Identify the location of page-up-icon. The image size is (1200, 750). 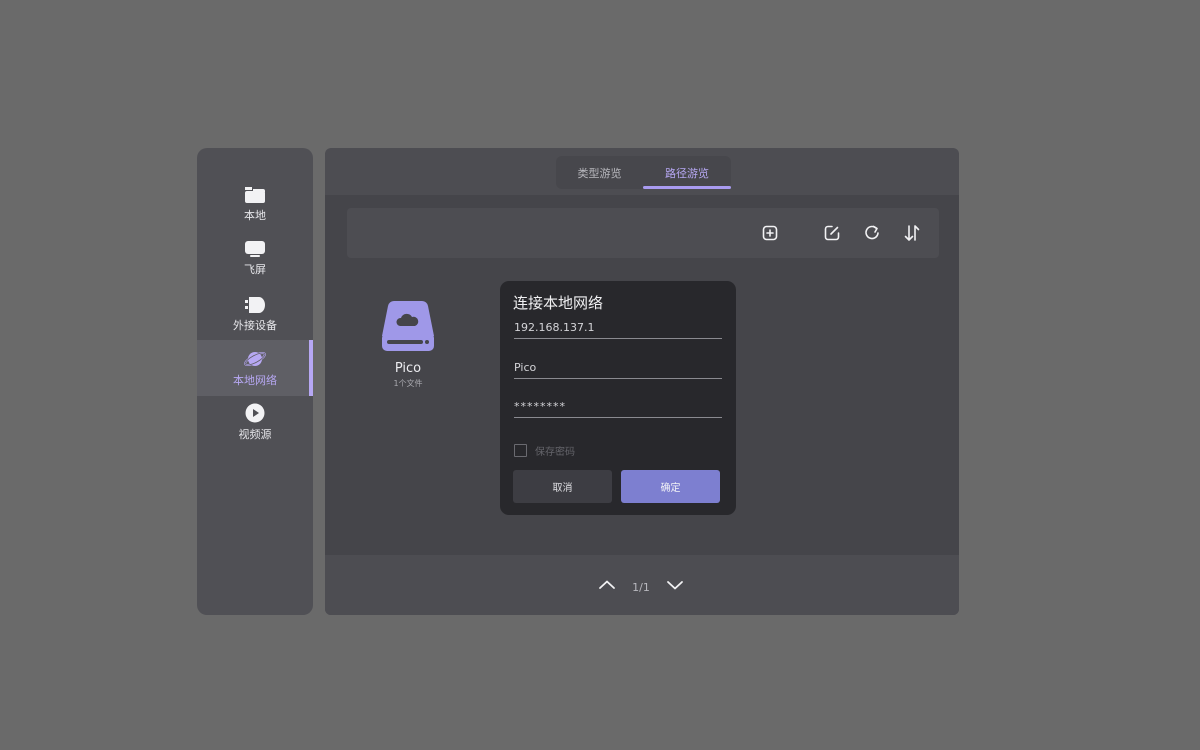
(607, 585).